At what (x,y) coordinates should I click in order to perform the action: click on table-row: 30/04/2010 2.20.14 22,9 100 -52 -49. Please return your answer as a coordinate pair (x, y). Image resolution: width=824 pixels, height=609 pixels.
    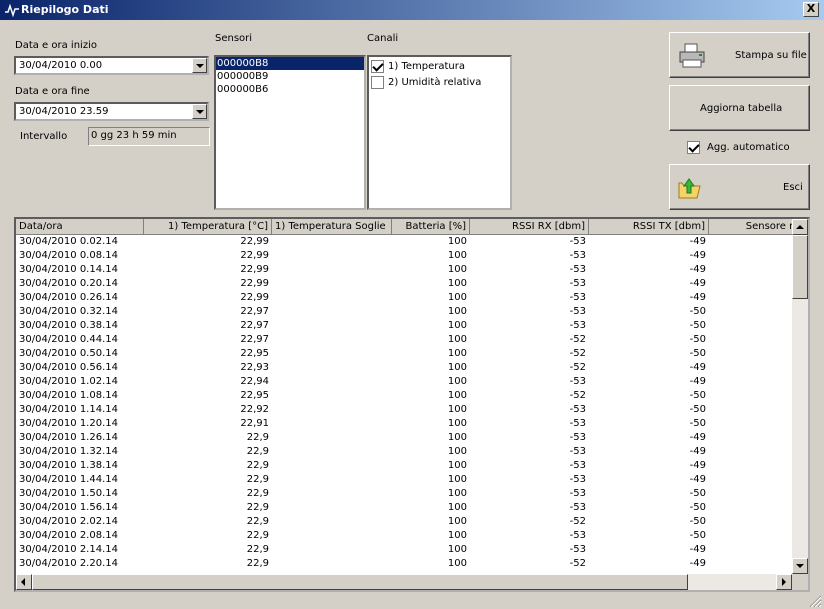
    Looking at the image, I should click on (404, 564).